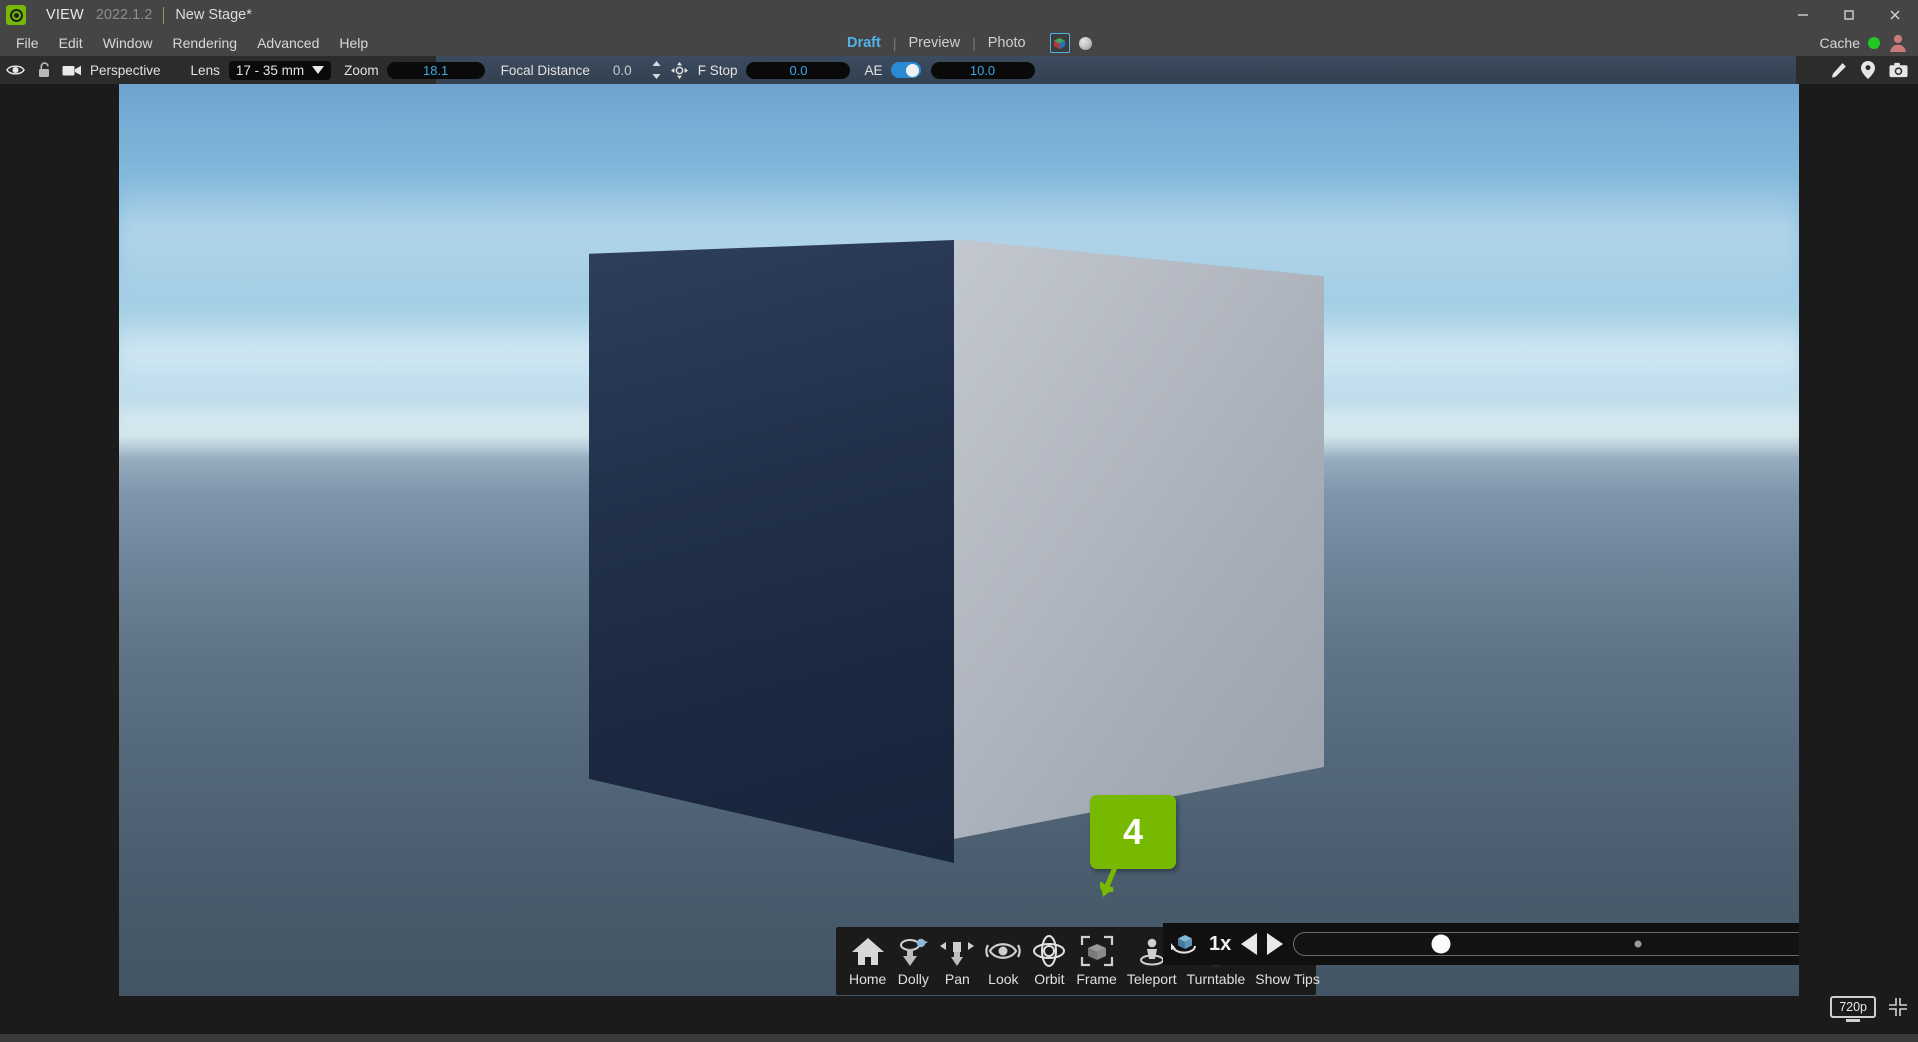 The height and width of the screenshot is (1042, 1918). What do you see at coordinates (679, 70) in the screenshot?
I see `focus-target-icon` at bounding box center [679, 70].